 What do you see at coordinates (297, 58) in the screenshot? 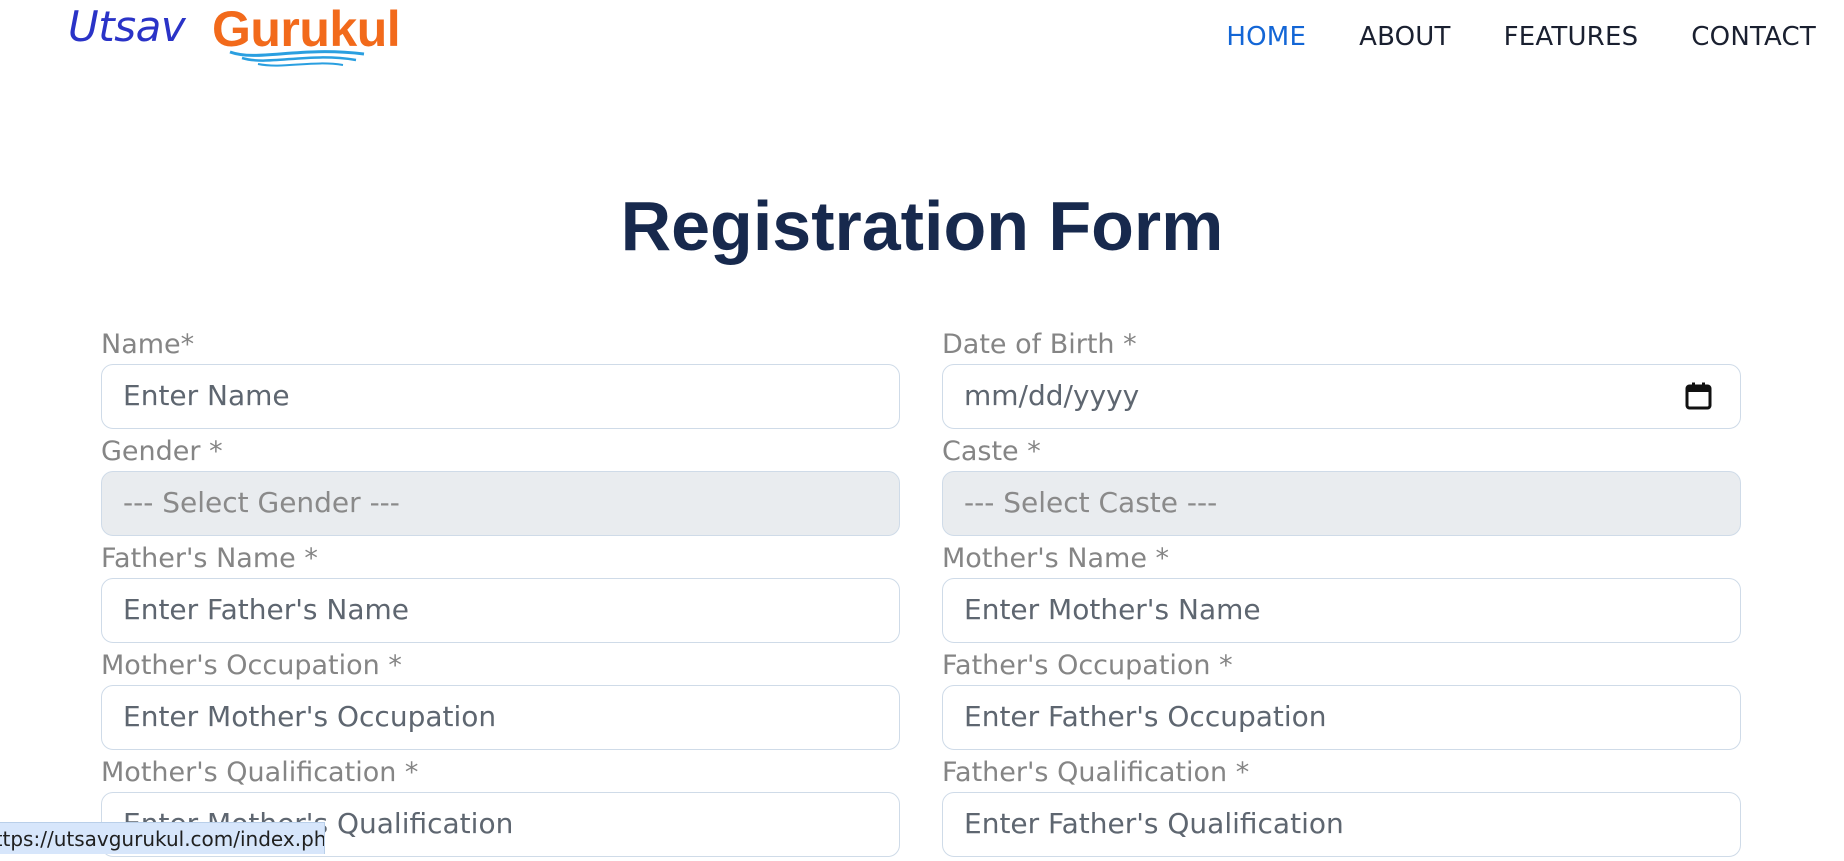
I see `logo-wave-icon` at bounding box center [297, 58].